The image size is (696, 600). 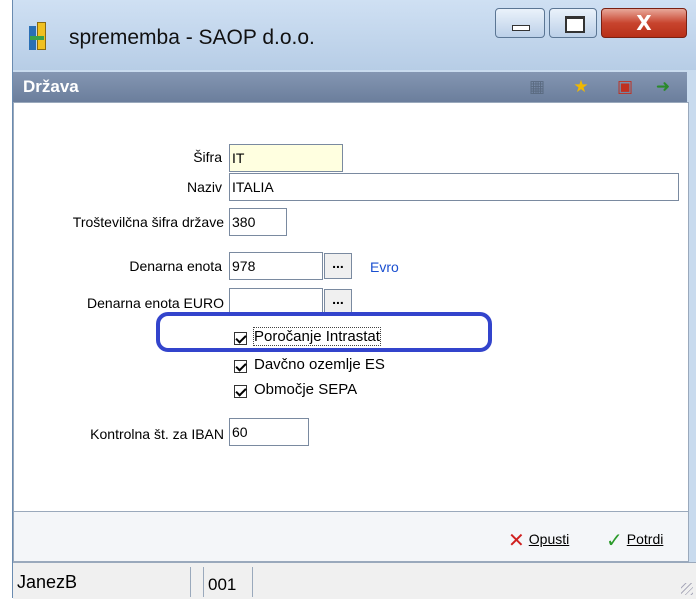 What do you see at coordinates (317, 336) in the screenshot?
I see `intrastat-label: Poročanje Intrastat` at bounding box center [317, 336].